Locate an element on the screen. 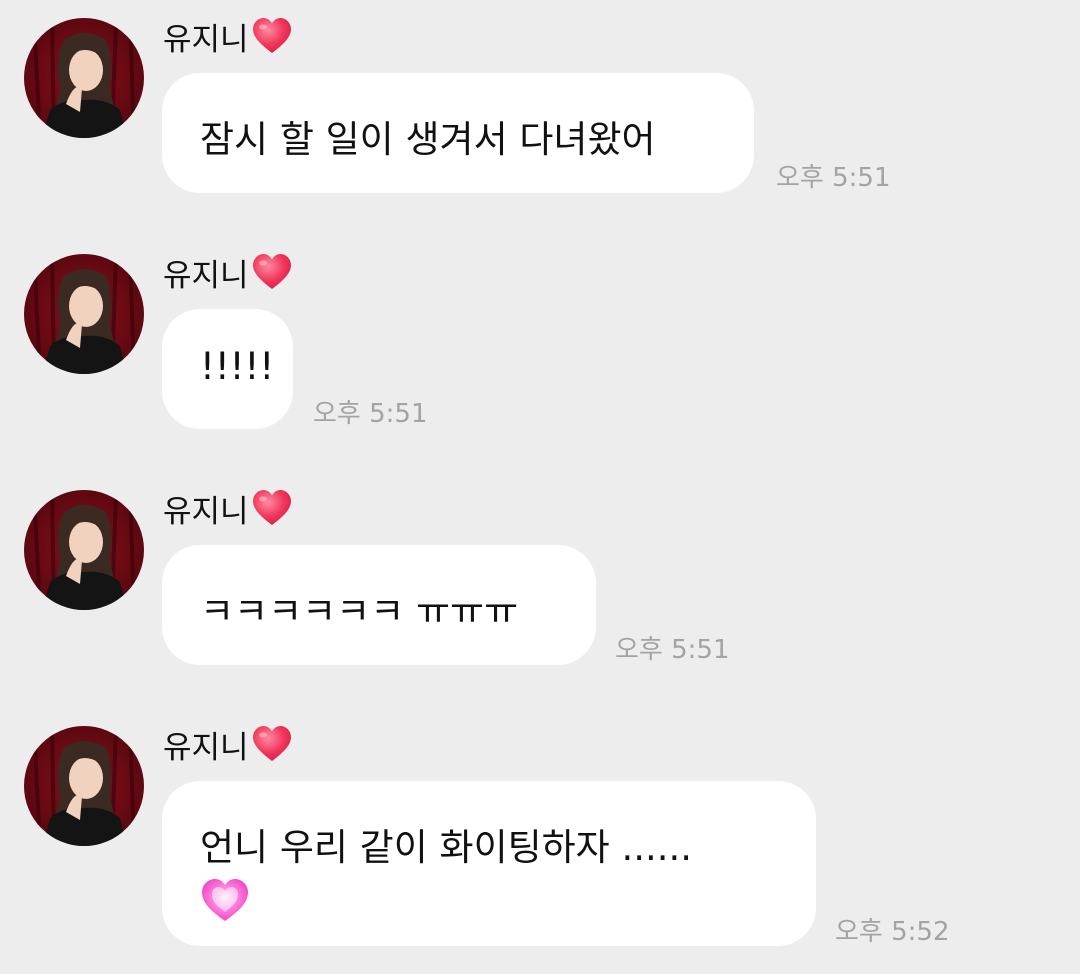 The image size is (1080, 974). message-bubble: ㅋㅋㅋㅋㅋㅋ ㅠㅠㅠ is located at coordinates (379, 605).